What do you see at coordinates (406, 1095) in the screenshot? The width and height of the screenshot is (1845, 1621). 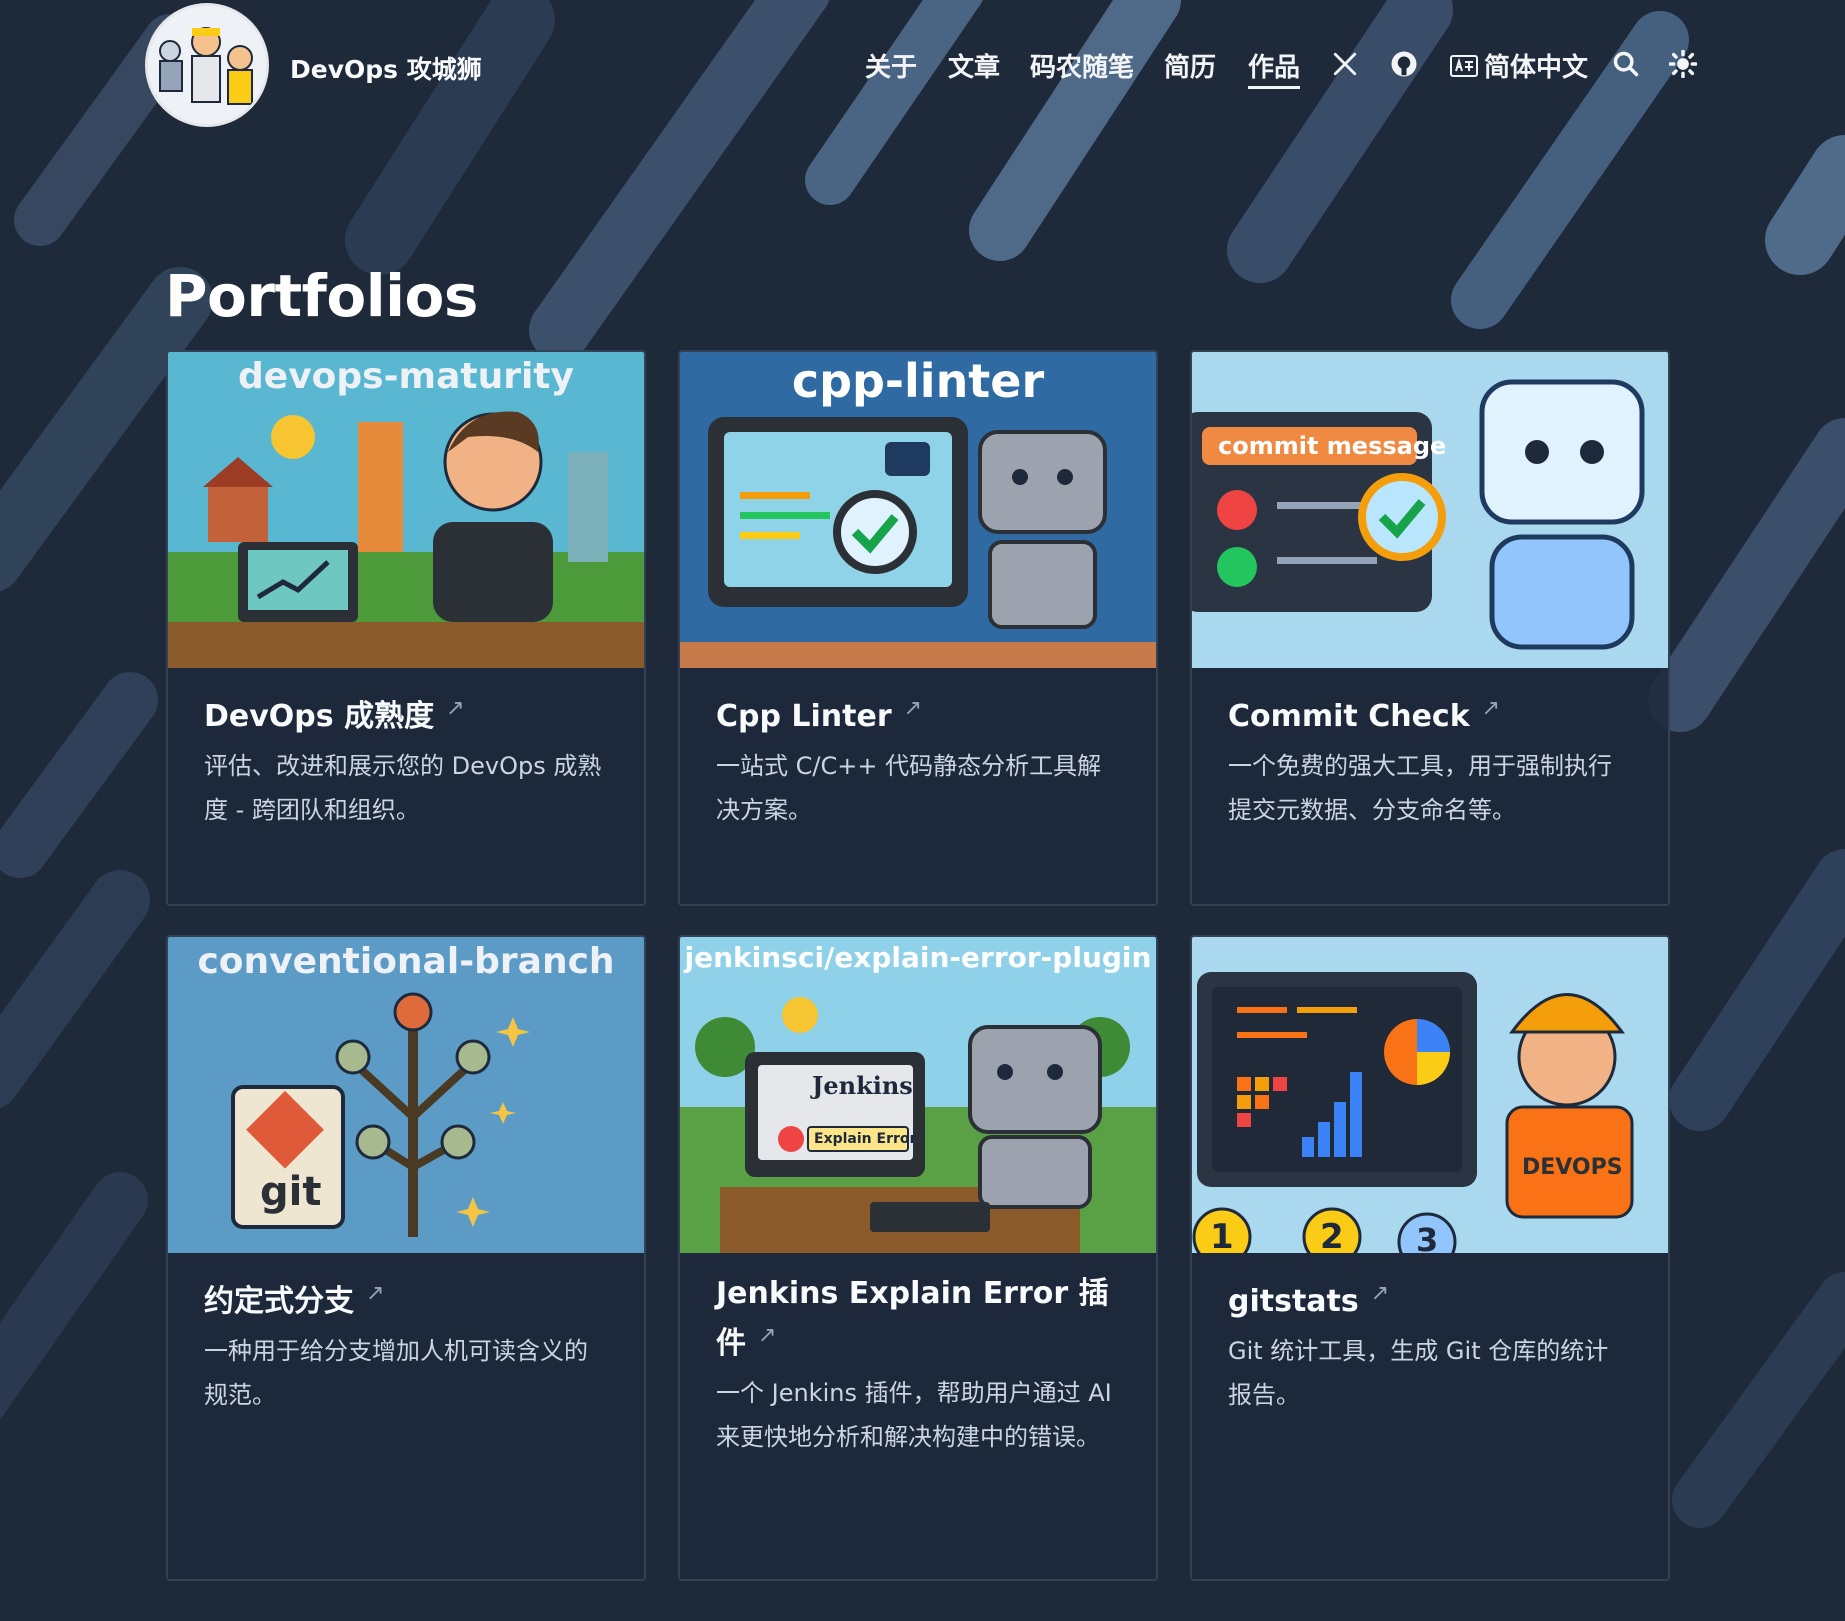 I see `card-image: conventional-branch git` at bounding box center [406, 1095].